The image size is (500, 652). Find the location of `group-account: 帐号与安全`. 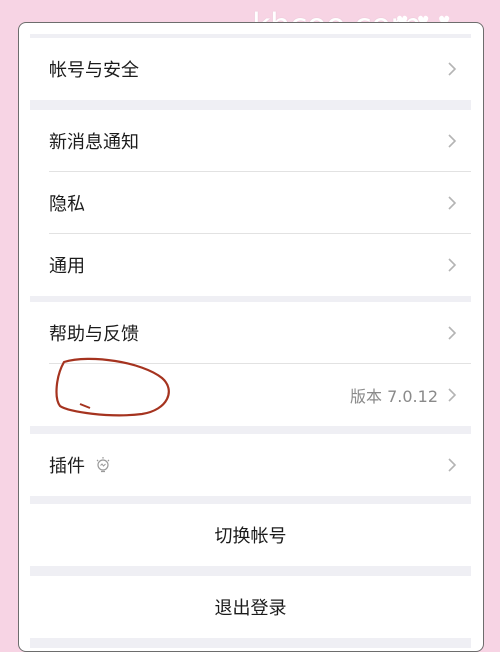

group-account: 帐号与安全 is located at coordinates (250, 69).